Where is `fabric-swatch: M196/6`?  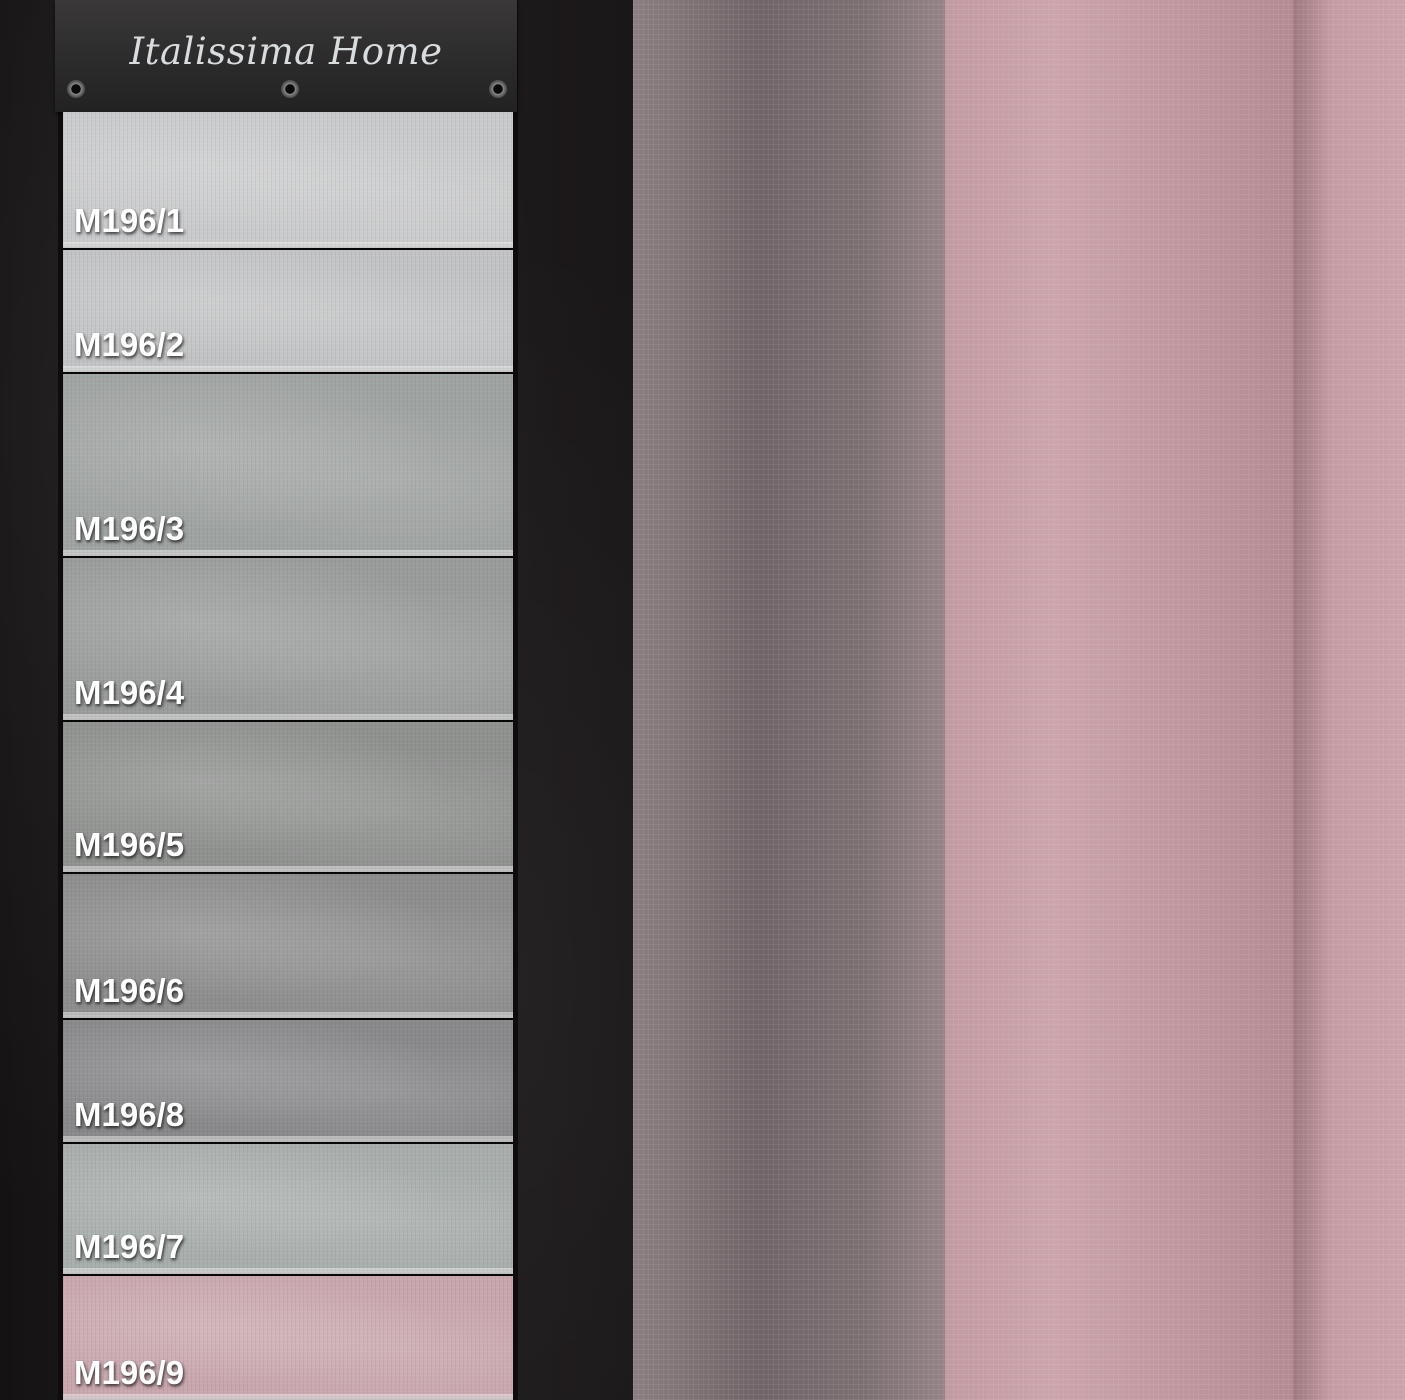
fabric-swatch: M196/6 is located at coordinates (288, 946).